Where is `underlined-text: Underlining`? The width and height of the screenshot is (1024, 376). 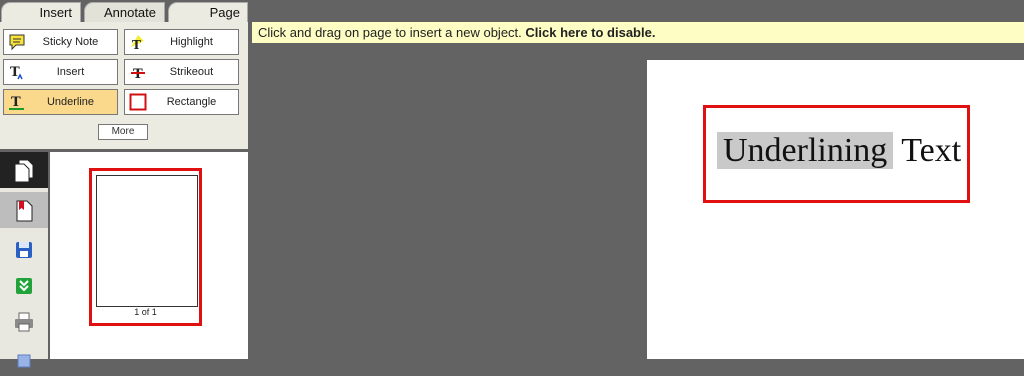 underlined-text: Underlining is located at coordinates (805, 150).